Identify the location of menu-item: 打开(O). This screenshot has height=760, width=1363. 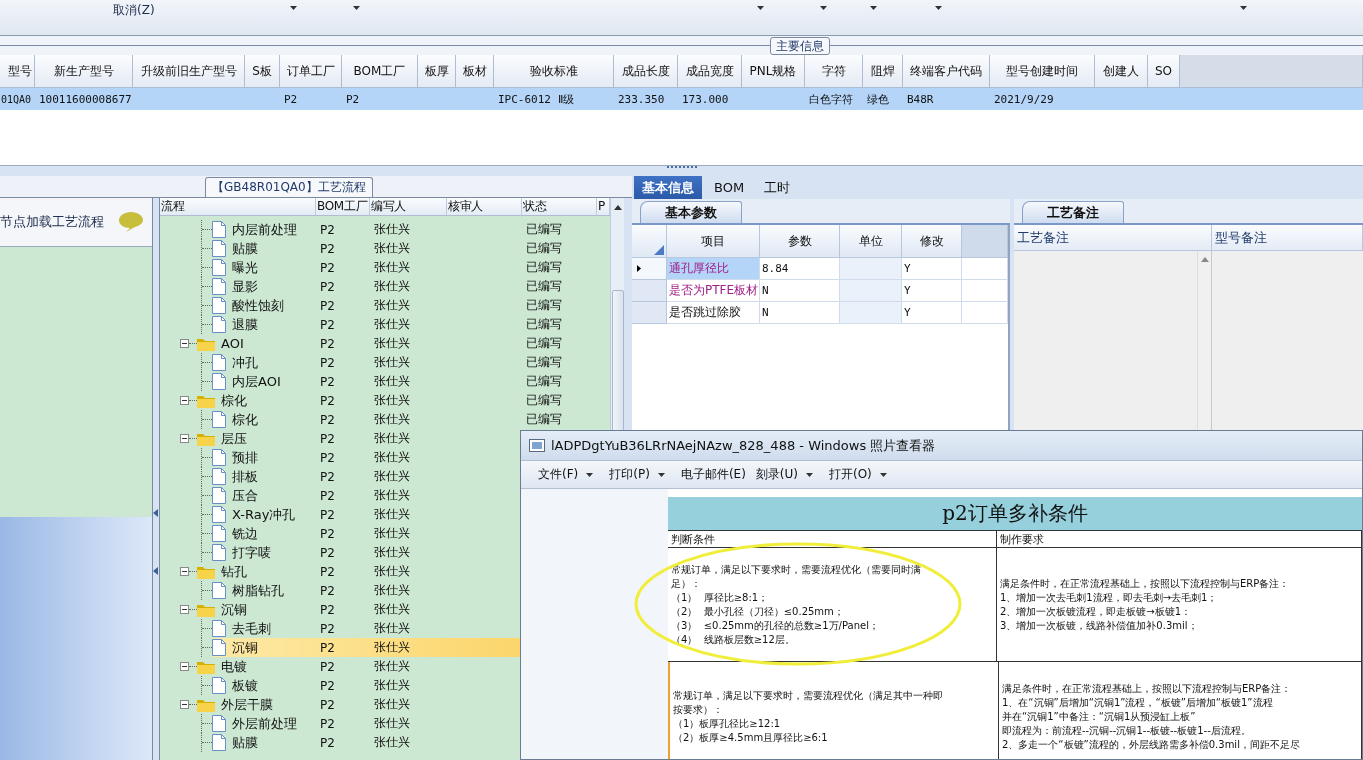
(850, 474).